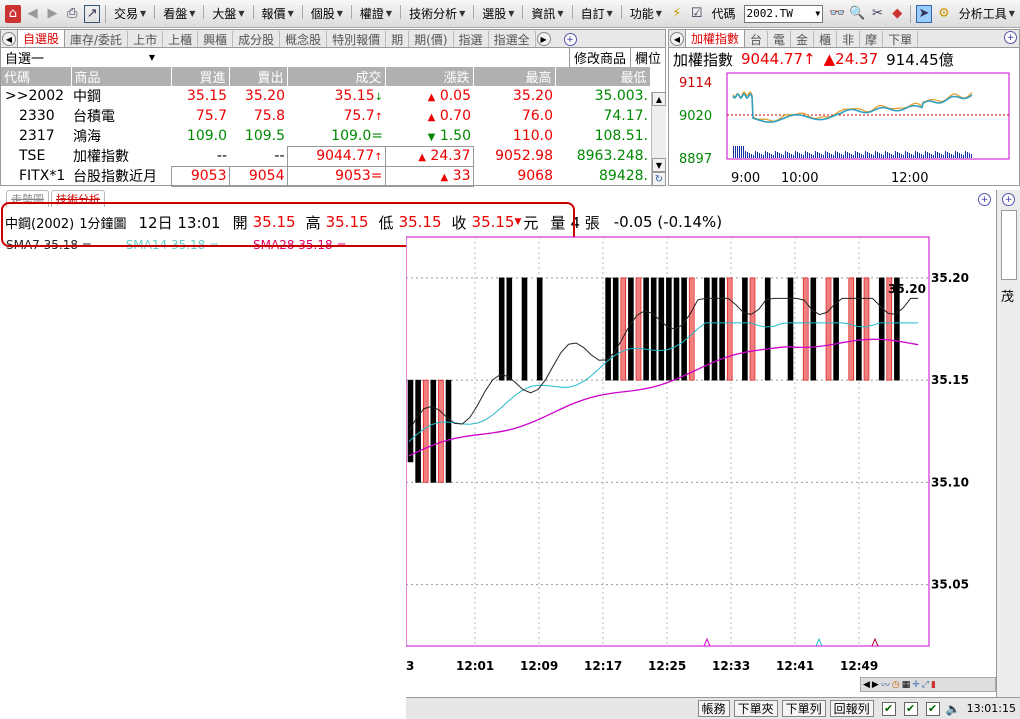 The width and height of the screenshot is (1020, 719). What do you see at coordinates (543, 39) in the screenshot?
I see `tab-next-icon: ▶` at bounding box center [543, 39].